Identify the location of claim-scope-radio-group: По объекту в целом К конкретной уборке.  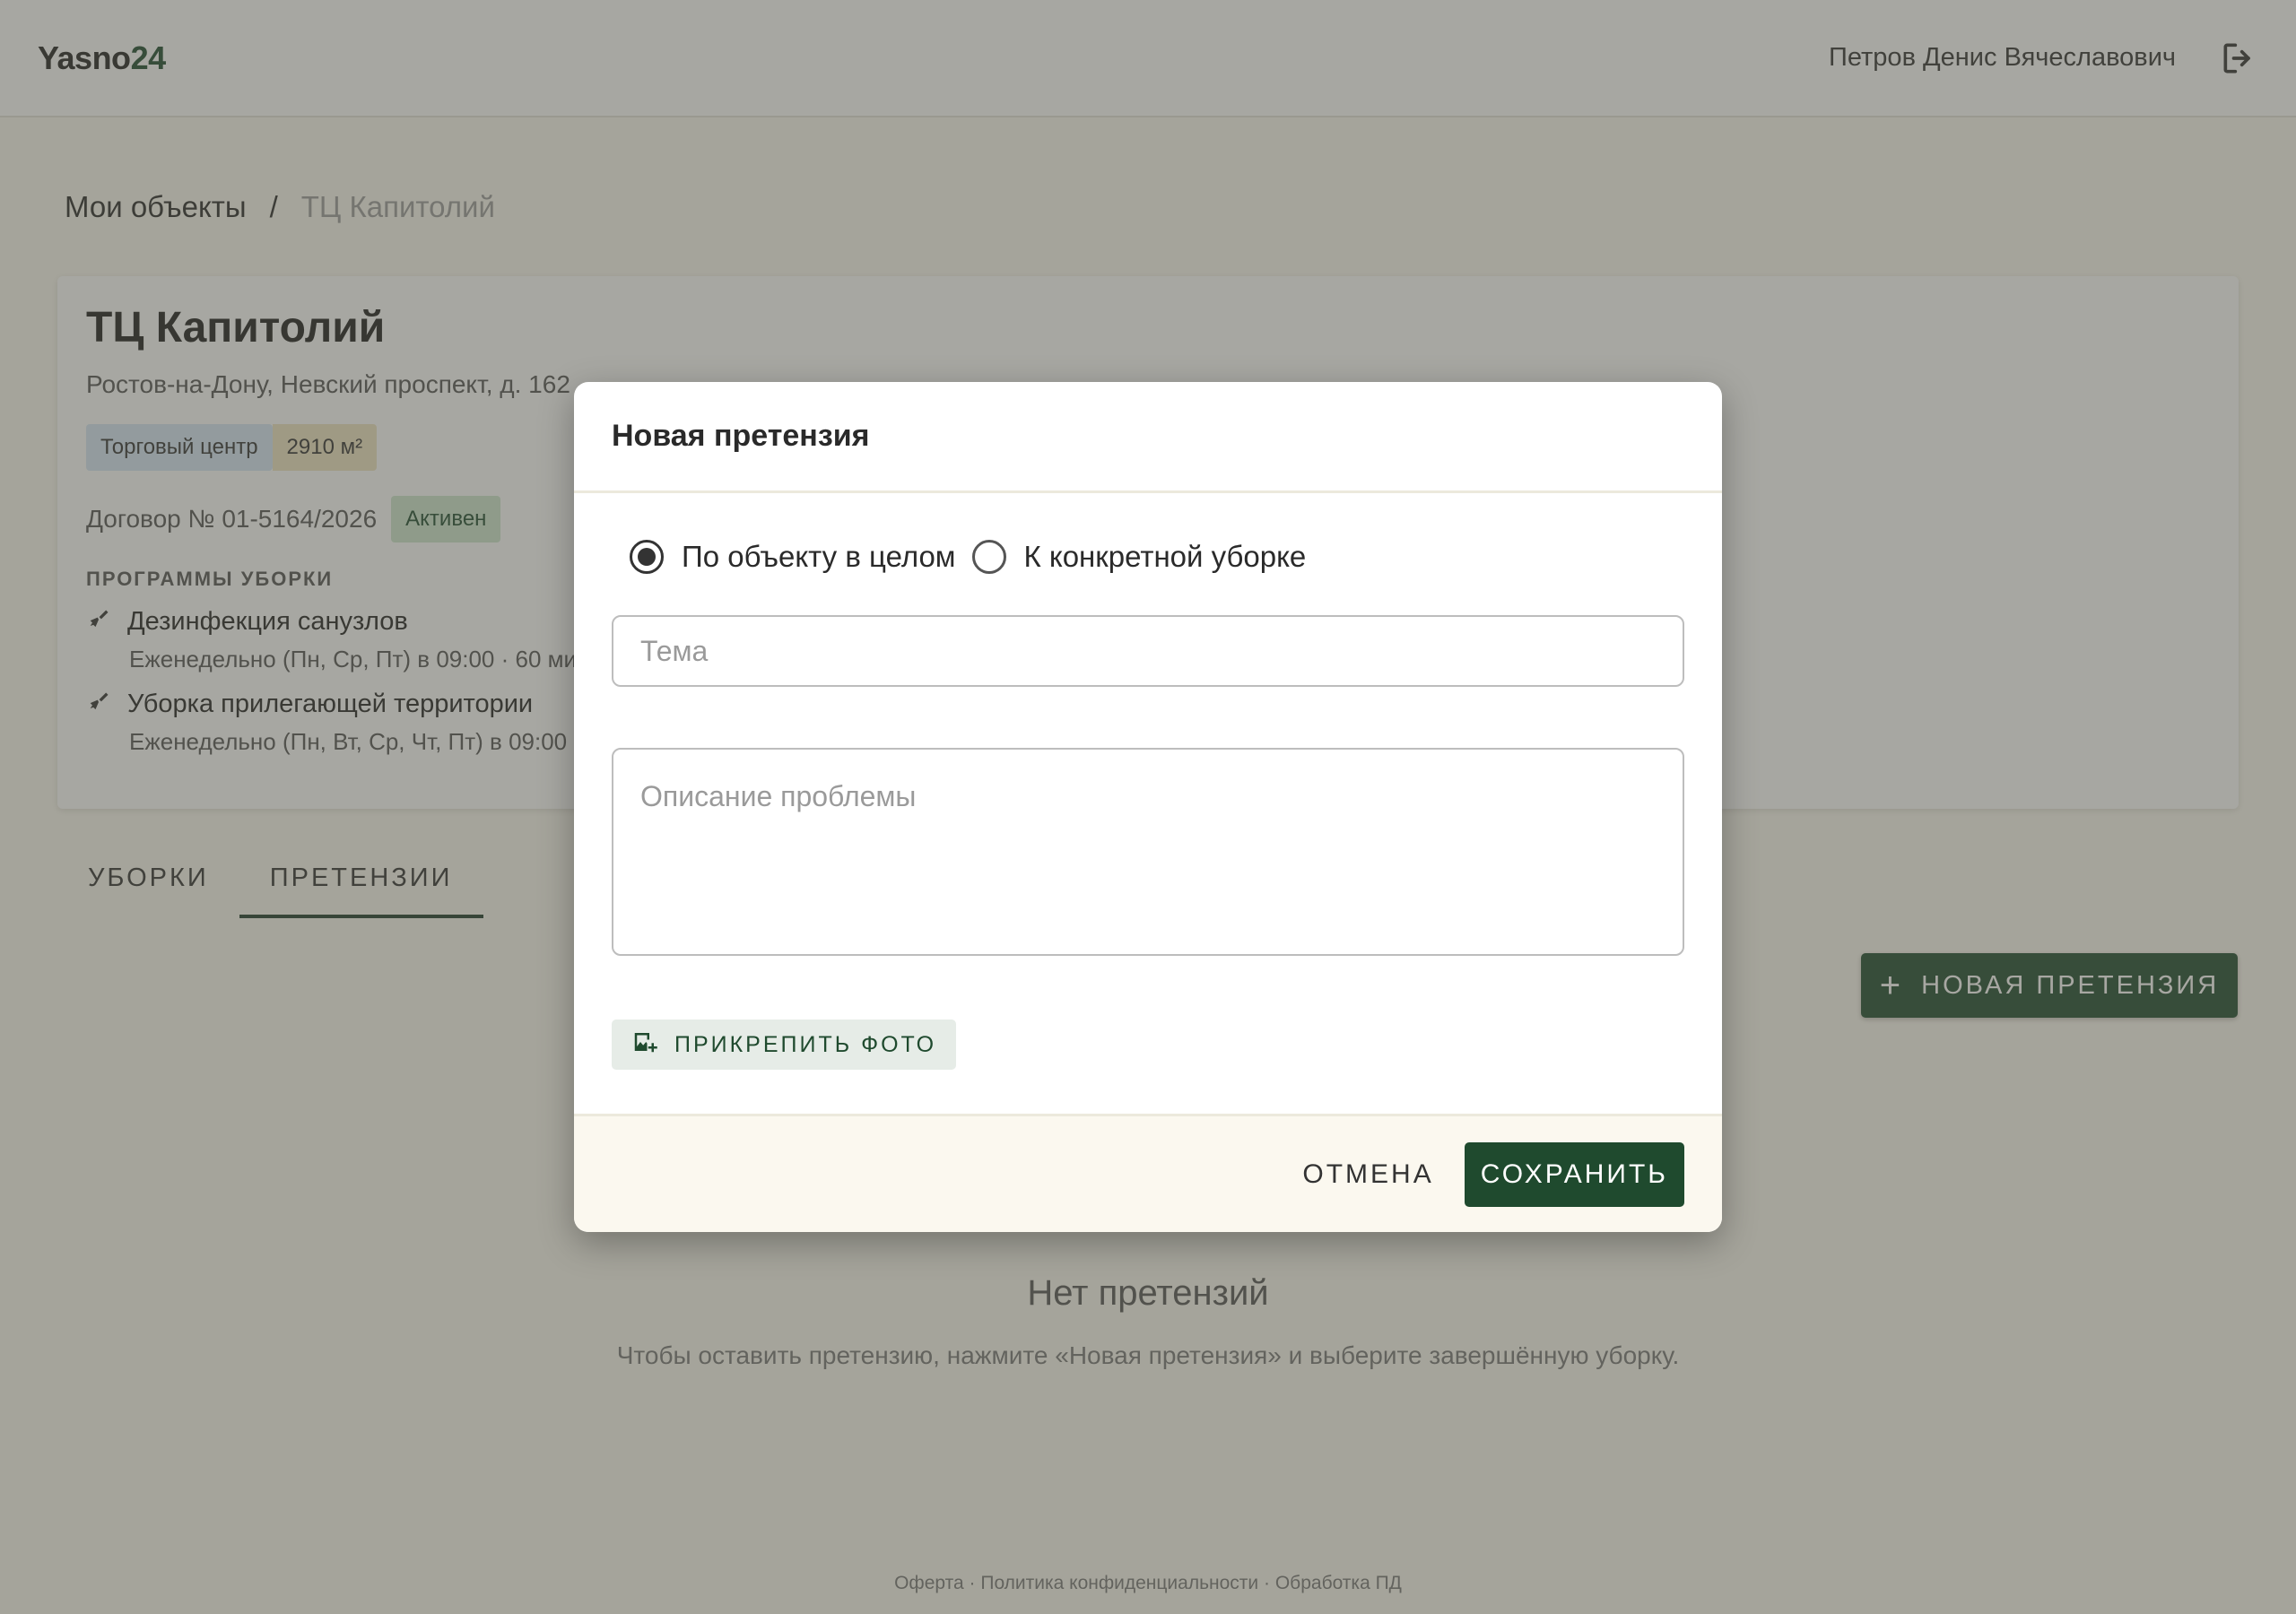
(1148, 557).